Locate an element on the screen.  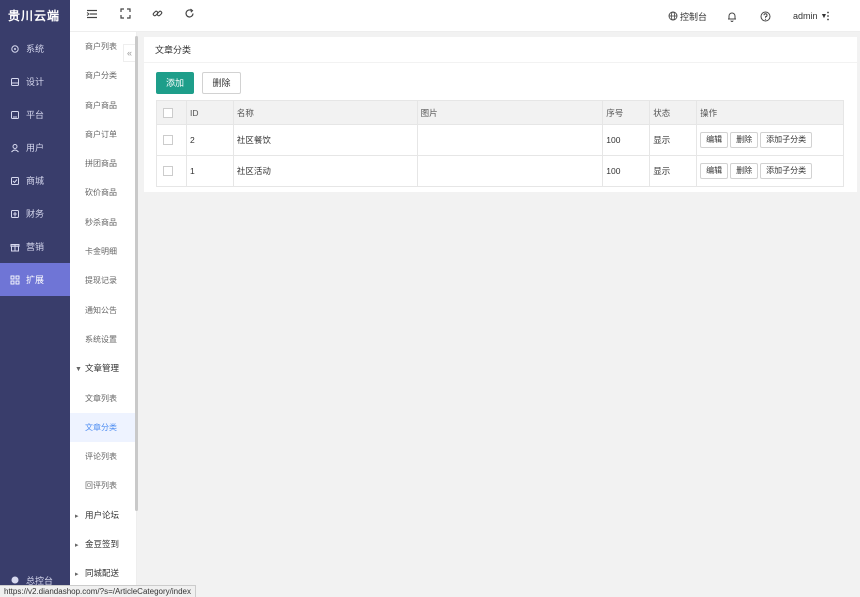
submenu-item-withdraw-records: 提现记录 is located at coordinates (103, 280).